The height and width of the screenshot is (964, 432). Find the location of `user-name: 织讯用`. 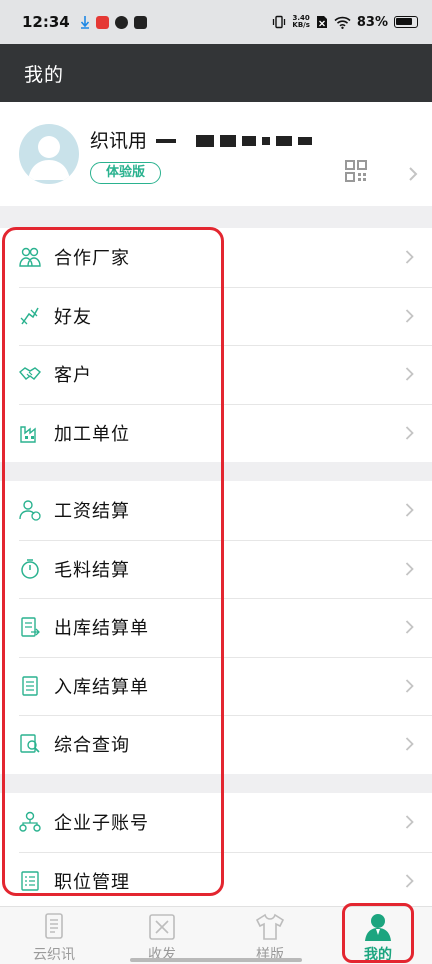

user-name: 织讯用 is located at coordinates (119, 141).